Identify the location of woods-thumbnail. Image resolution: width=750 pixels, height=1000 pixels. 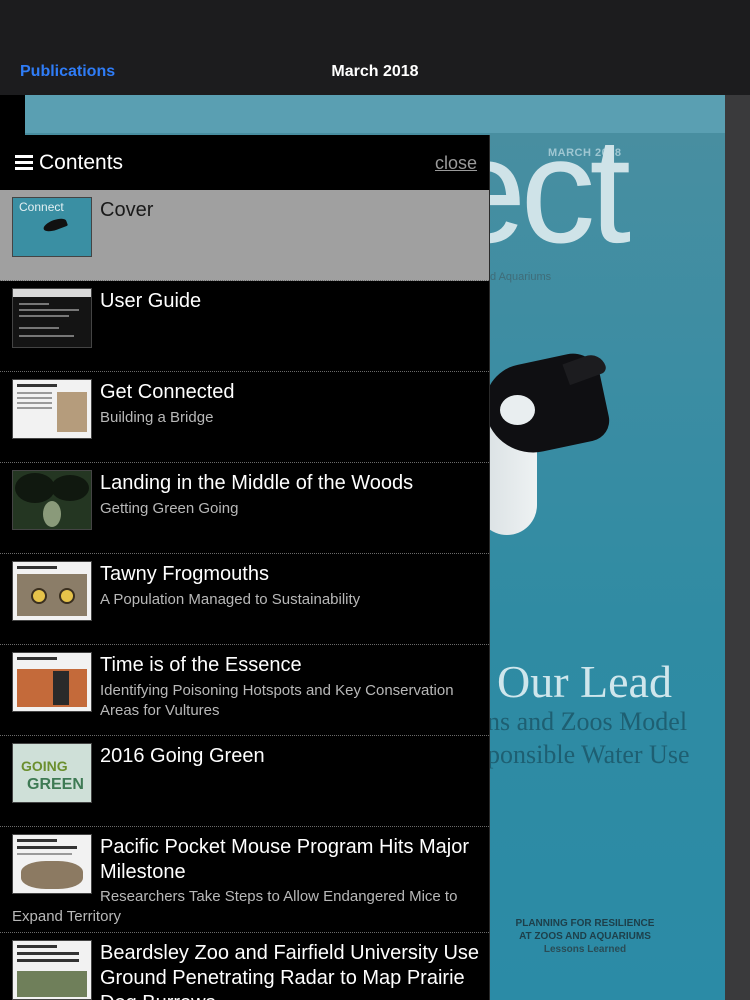
(52, 500).